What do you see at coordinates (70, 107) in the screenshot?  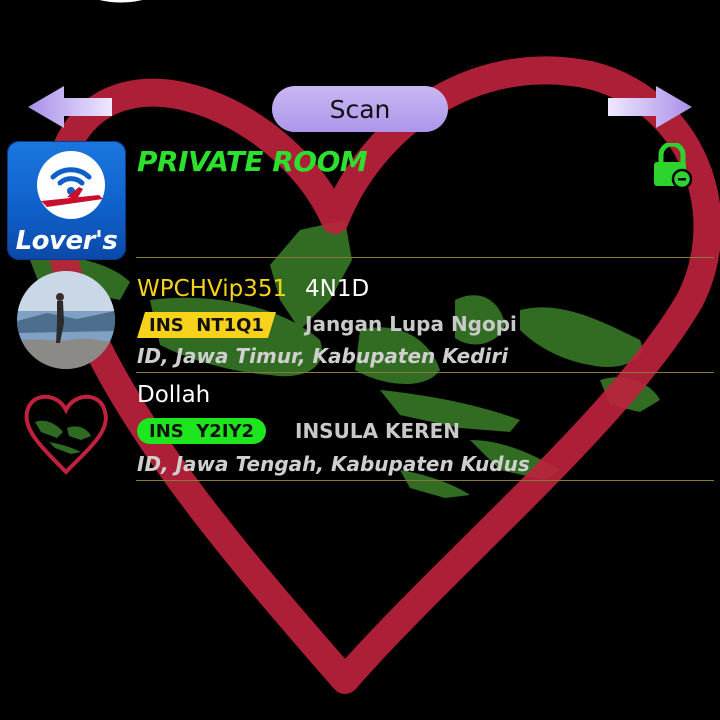 I see `arrow-left-icon` at bounding box center [70, 107].